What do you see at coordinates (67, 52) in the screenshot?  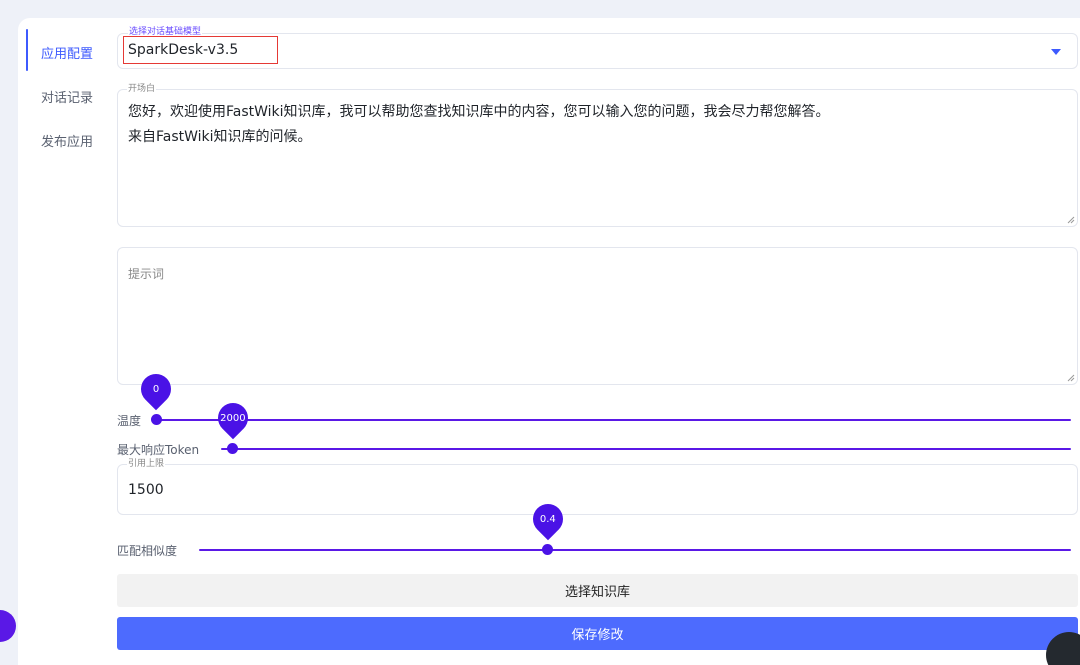 I see `sidebar-item-app-config: 应用配置` at bounding box center [67, 52].